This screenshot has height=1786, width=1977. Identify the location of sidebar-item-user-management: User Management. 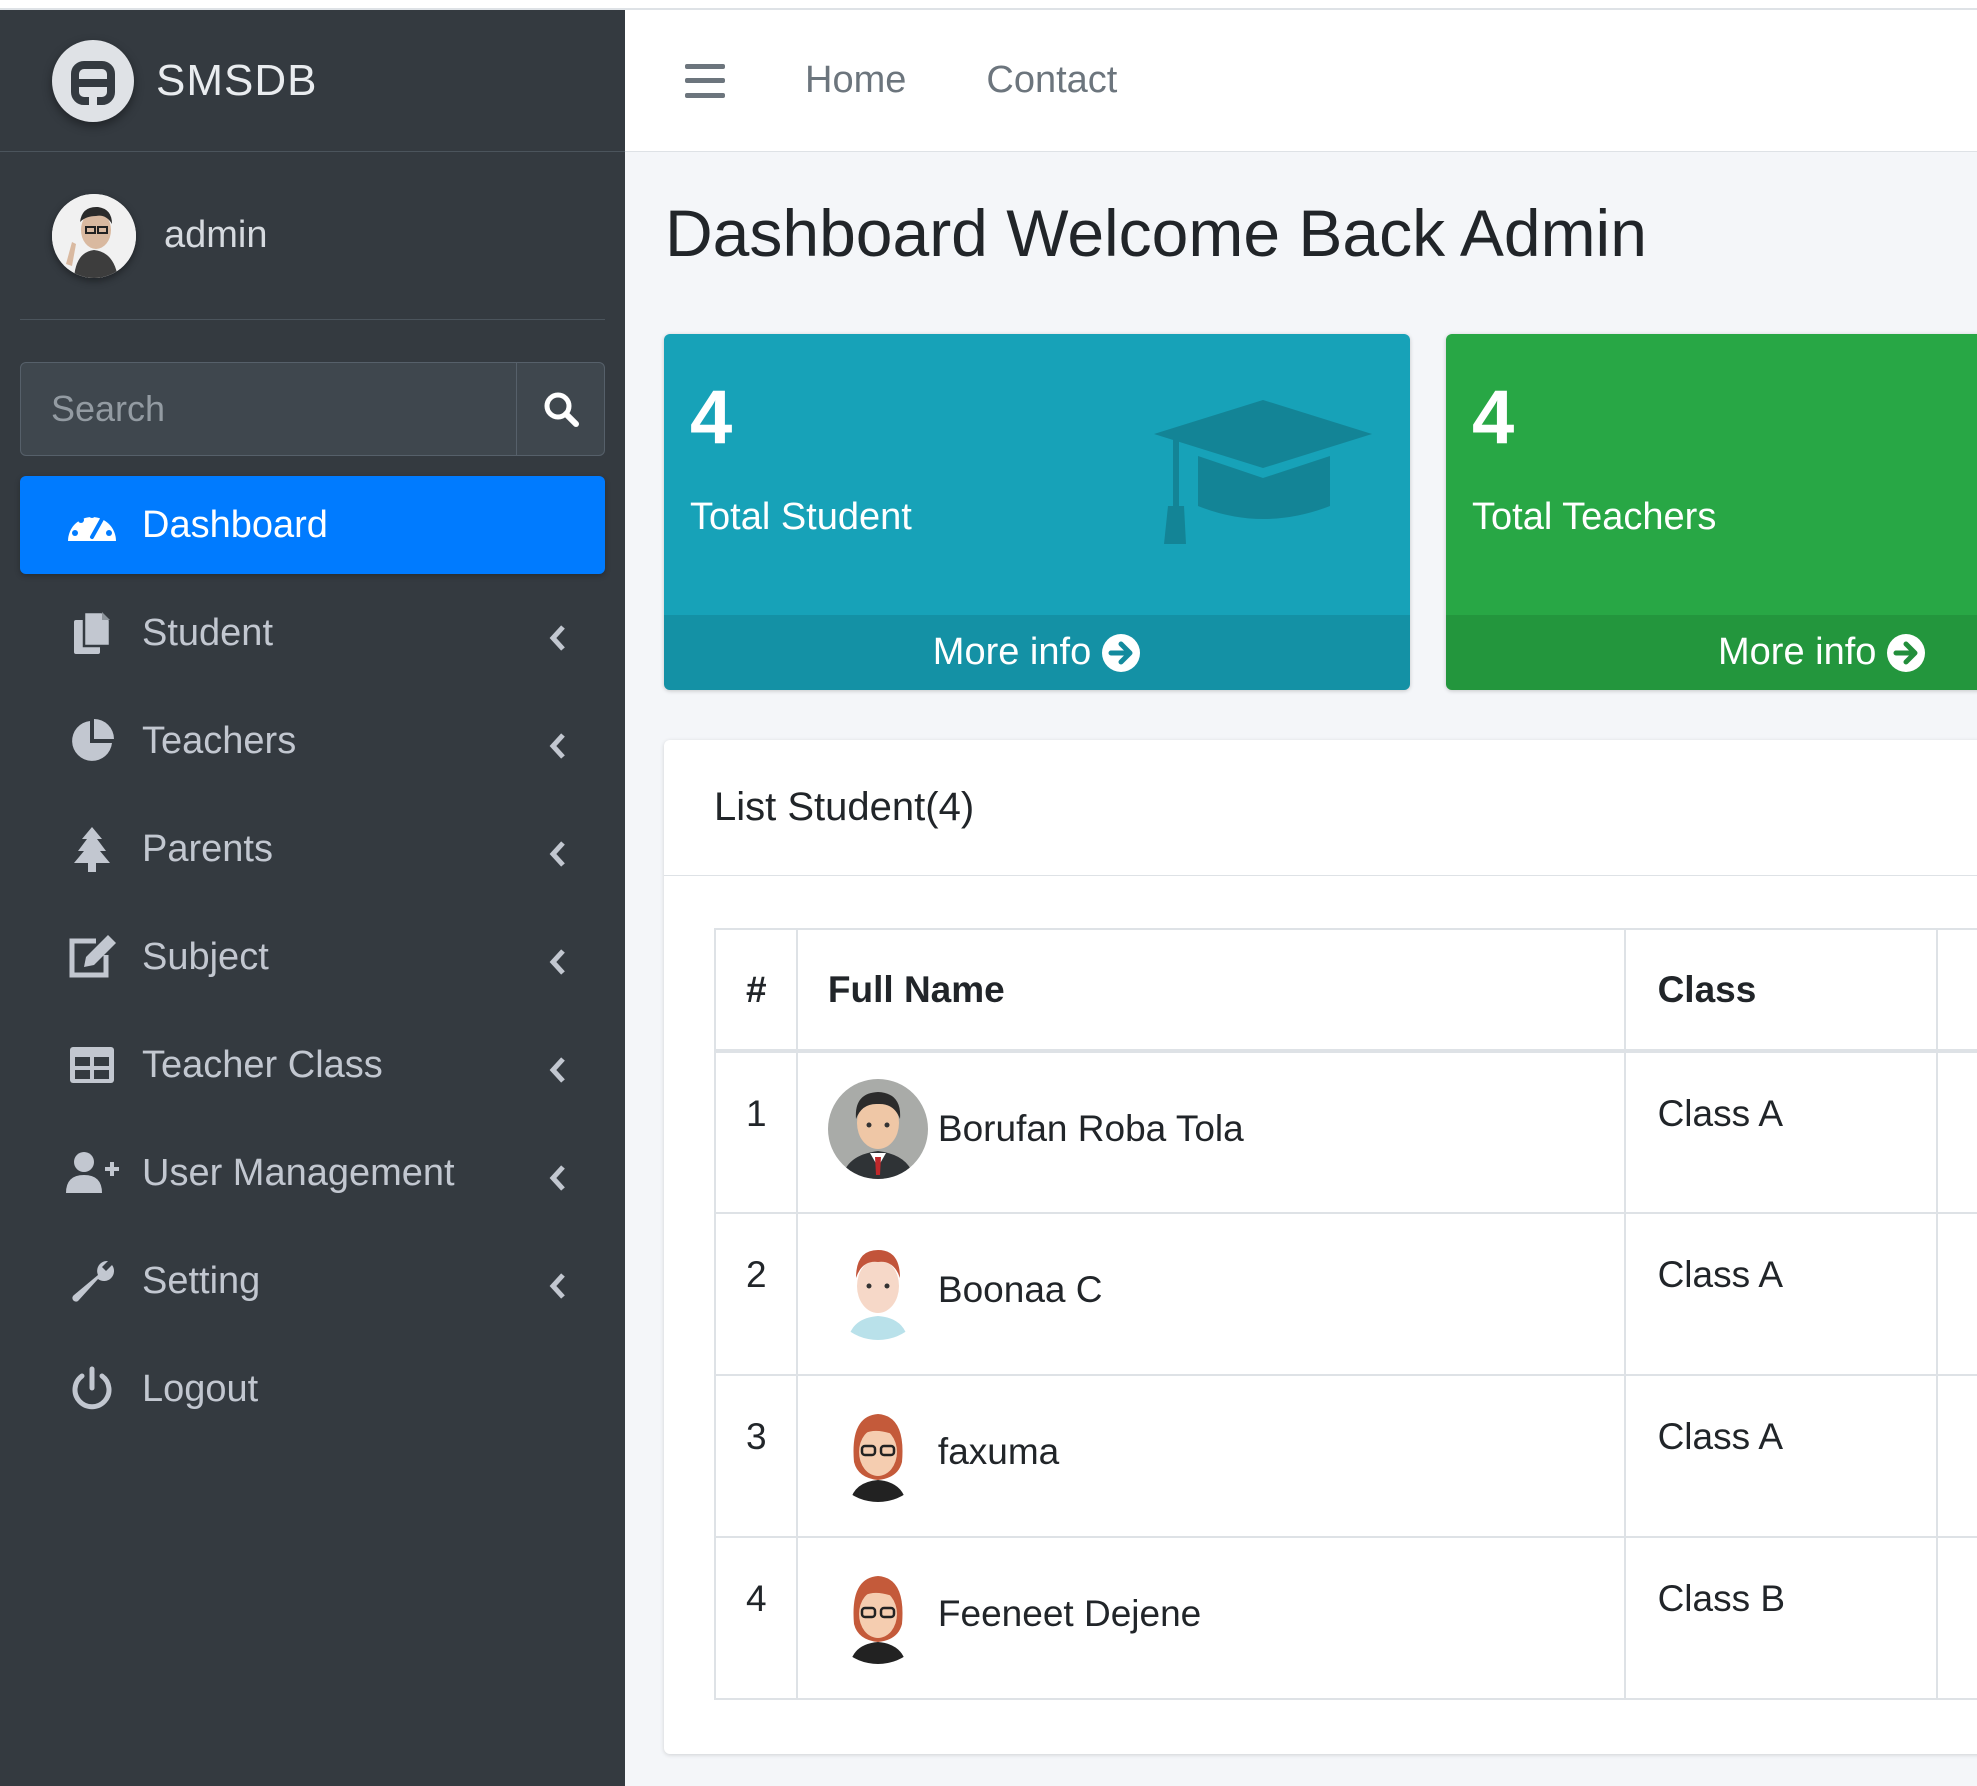
(312, 1173).